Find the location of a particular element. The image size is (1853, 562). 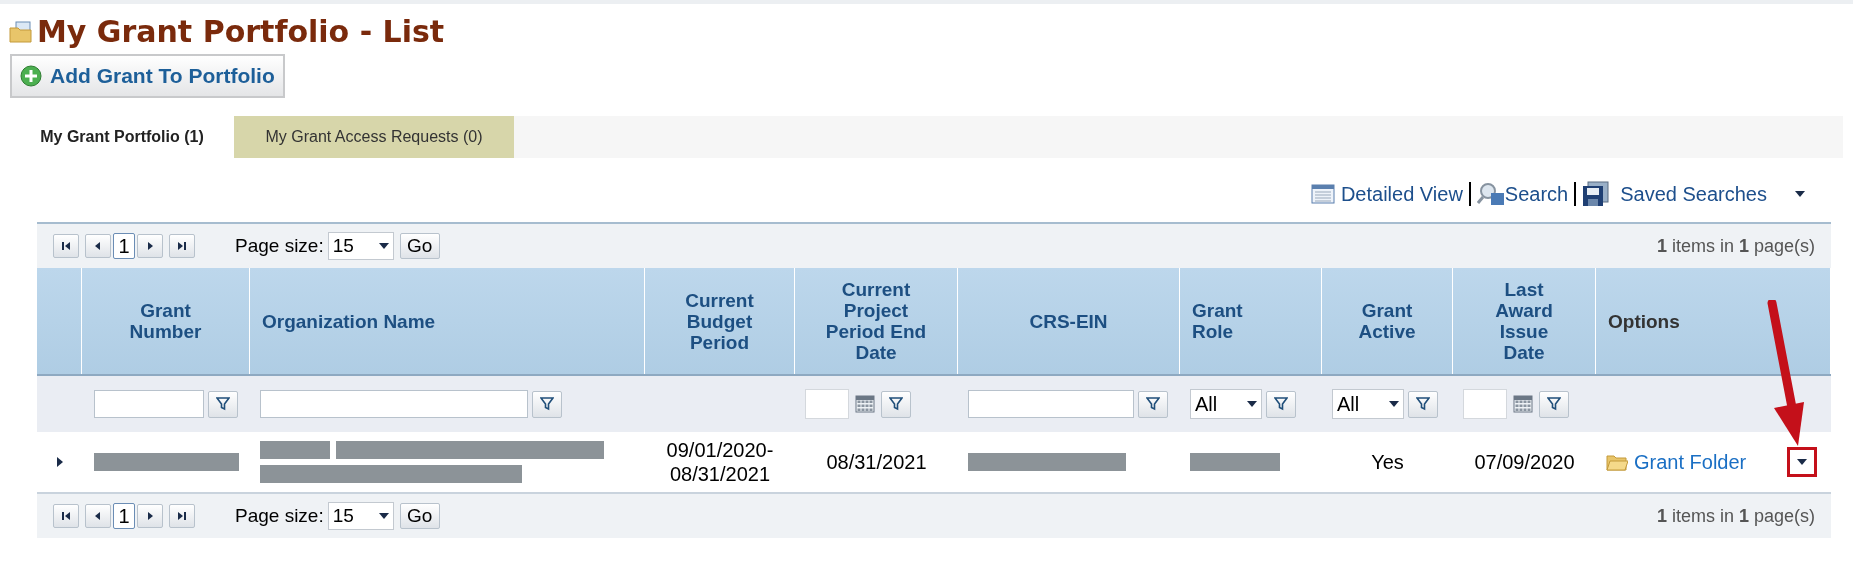

saved-searches-link: Saved Searches is located at coordinates (1693, 194).